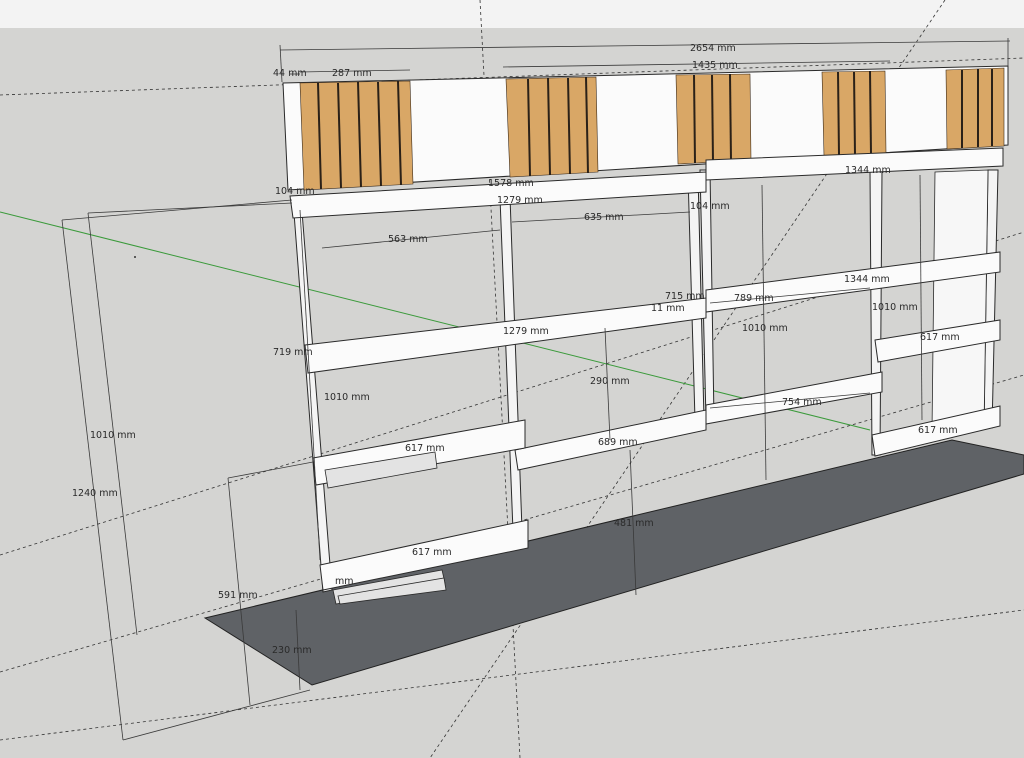 The height and width of the screenshot is (758, 1024). I want to click on dim-height-1010-b: 1010 mm, so click(765, 328).